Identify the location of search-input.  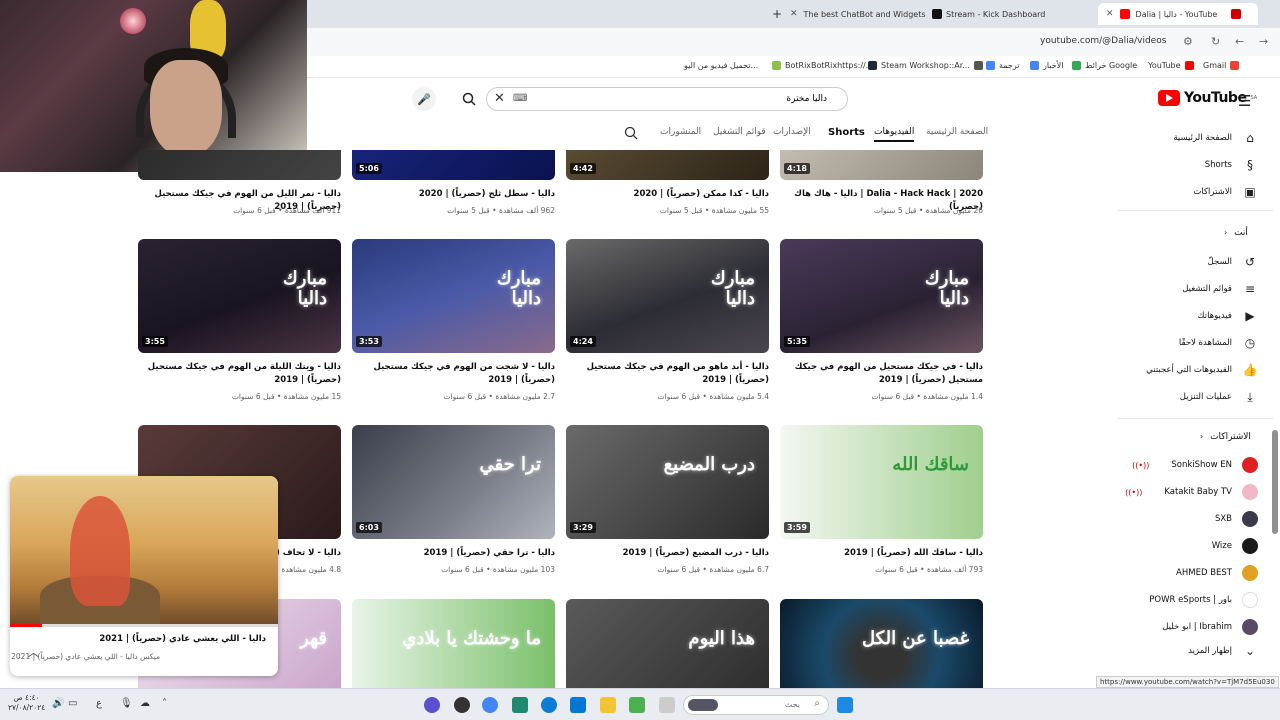
(672, 99).